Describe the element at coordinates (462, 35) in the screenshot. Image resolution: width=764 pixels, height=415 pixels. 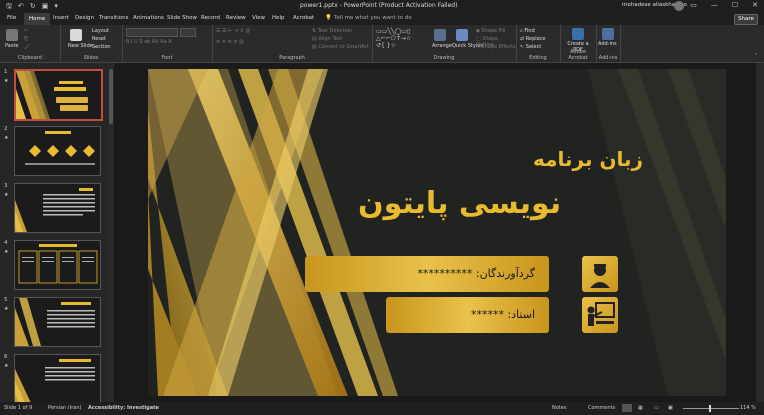
I see `quick-styles-icon` at that location.